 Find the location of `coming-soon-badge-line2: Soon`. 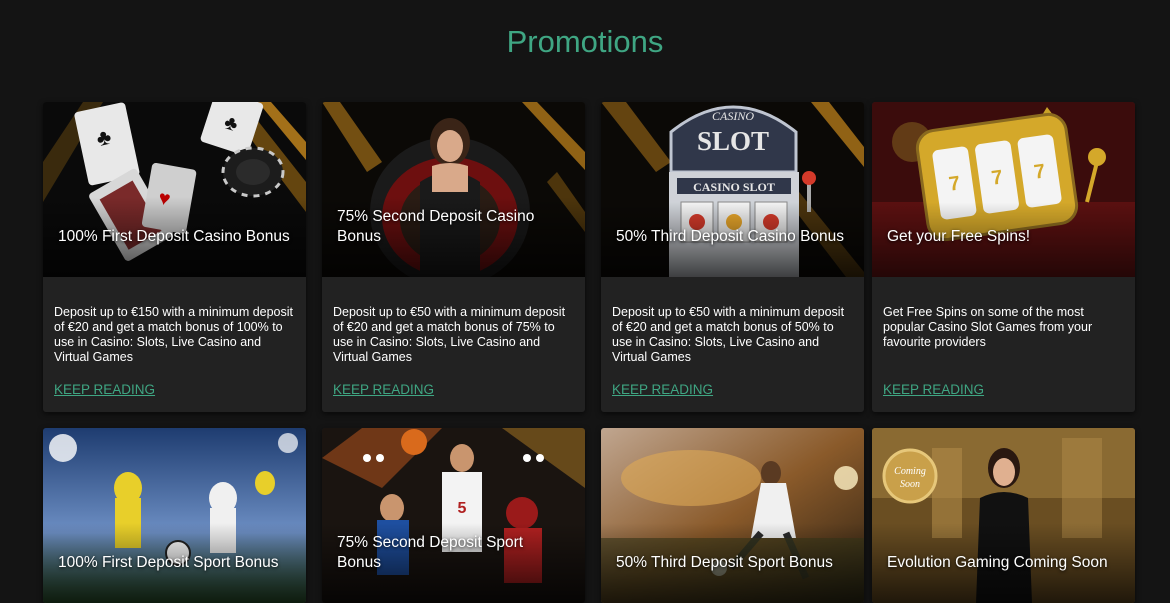

coming-soon-badge-line2: Soon is located at coordinates (910, 484).